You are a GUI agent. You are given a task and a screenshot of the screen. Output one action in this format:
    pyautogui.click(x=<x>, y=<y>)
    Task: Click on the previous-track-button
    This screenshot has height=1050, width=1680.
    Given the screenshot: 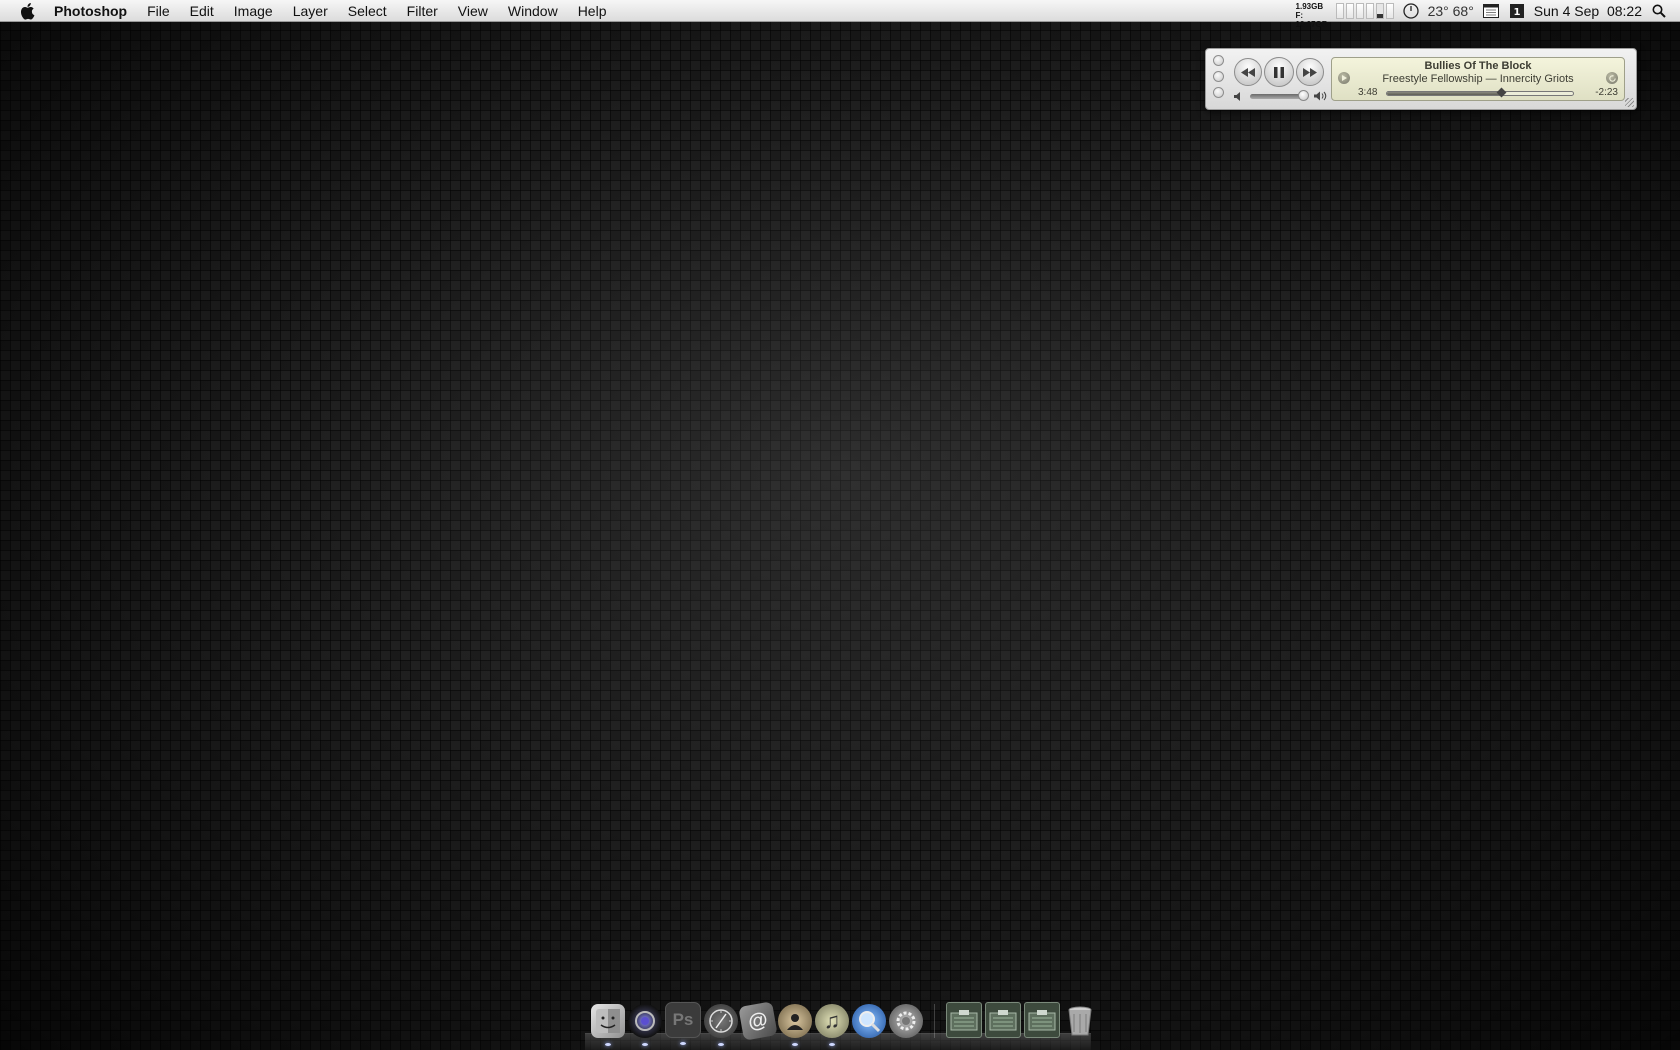 What is the action you would take?
    pyautogui.click(x=1248, y=72)
    